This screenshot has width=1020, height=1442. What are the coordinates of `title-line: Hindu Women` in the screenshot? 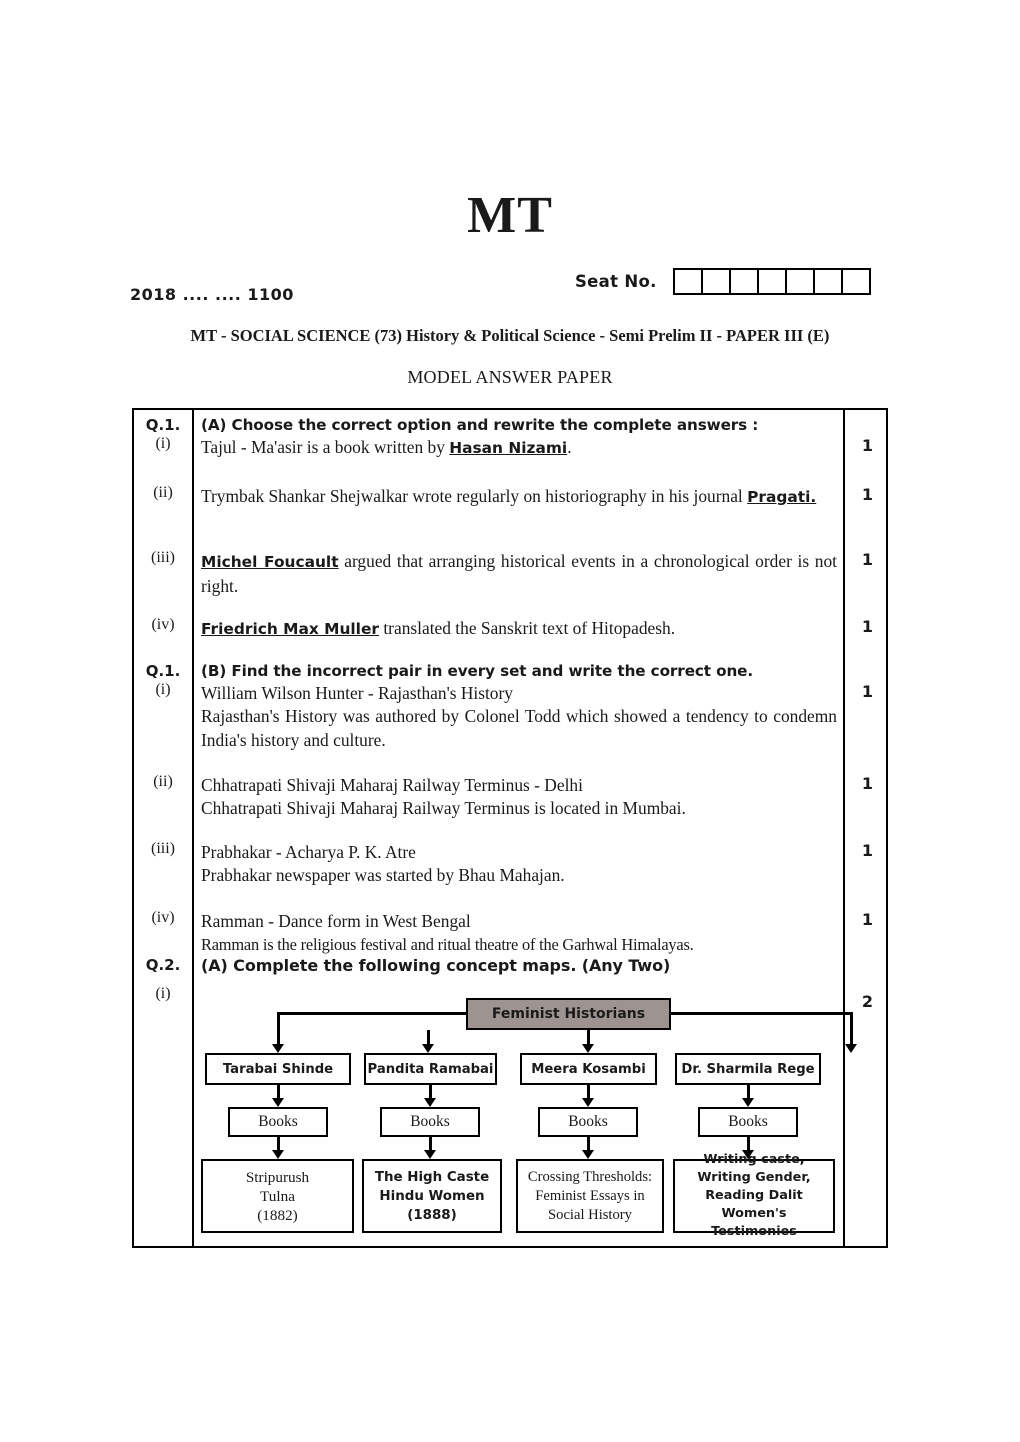 It's located at (432, 1196).